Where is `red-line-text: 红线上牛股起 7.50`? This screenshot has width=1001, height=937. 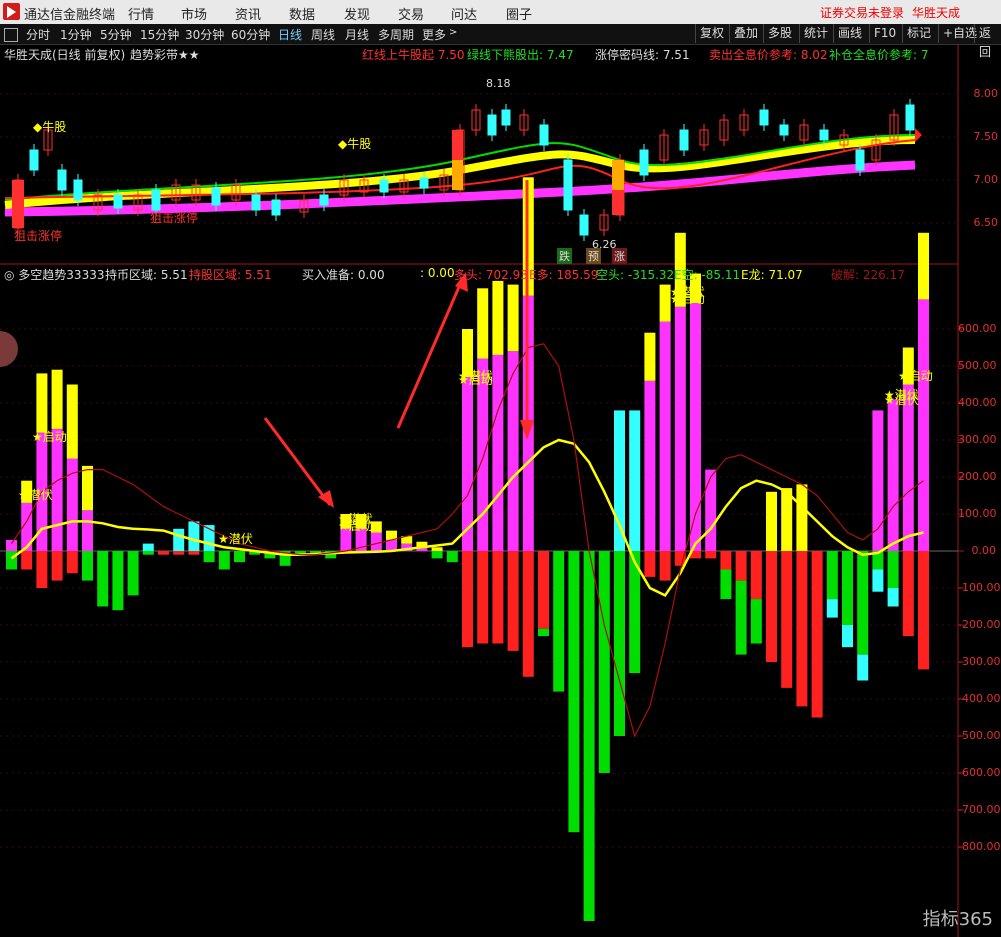 red-line-text: 红线上牛股起 7.50 is located at coordinates (413, 55).